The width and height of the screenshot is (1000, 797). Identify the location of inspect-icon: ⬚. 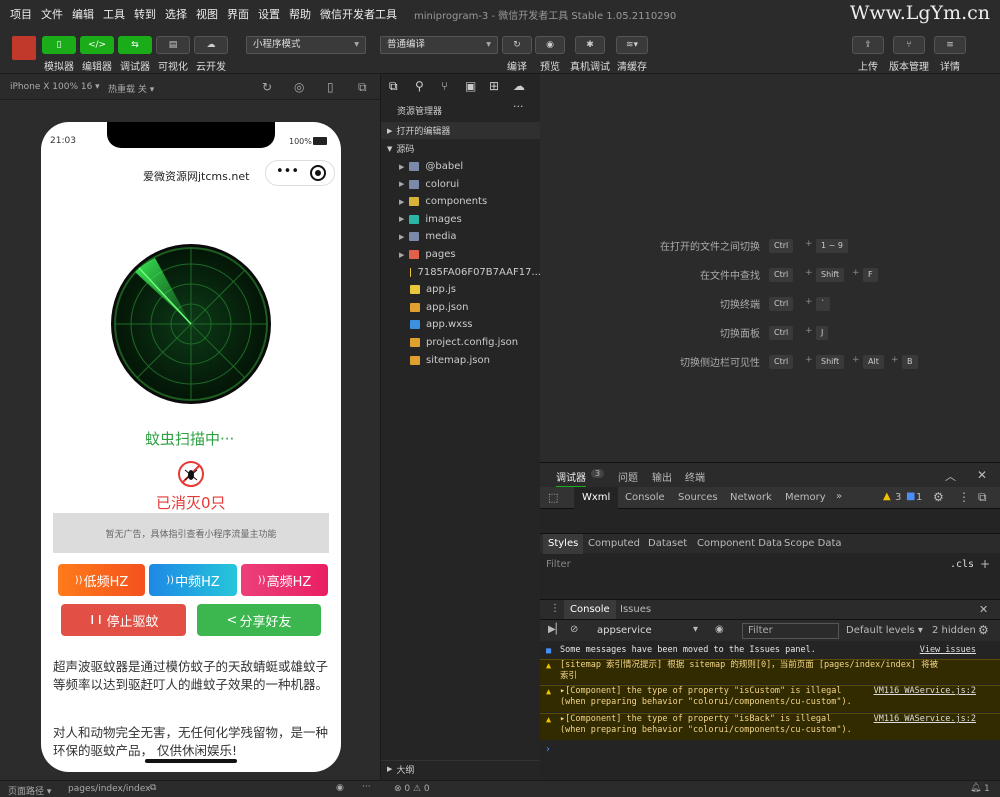
(553, 497).